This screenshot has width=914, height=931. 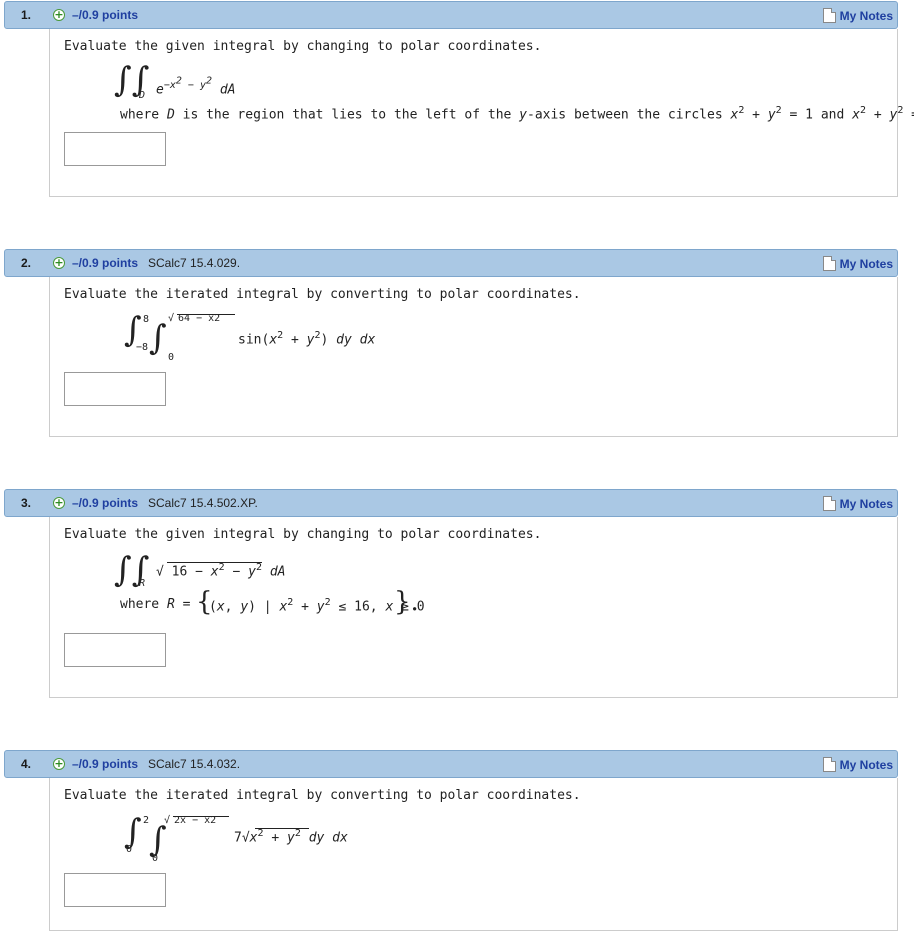 What do you see at coordinates (142, 583) in the screenshot?
I see `region-subscript: R` at bounding box center [142, 583].